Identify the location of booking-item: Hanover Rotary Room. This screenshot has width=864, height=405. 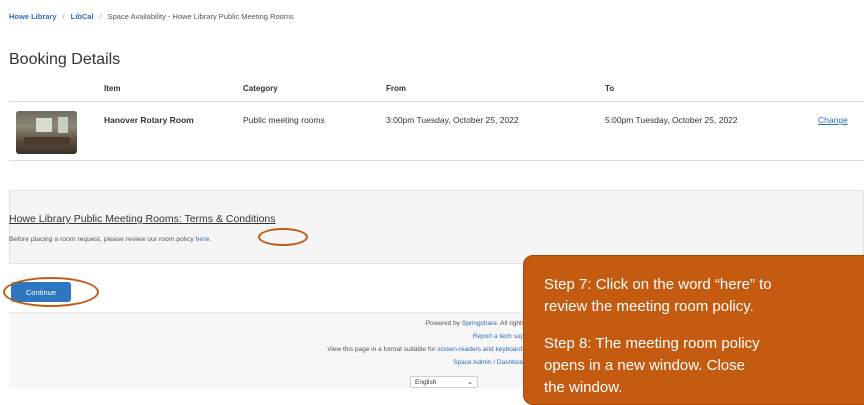
(149, 120).